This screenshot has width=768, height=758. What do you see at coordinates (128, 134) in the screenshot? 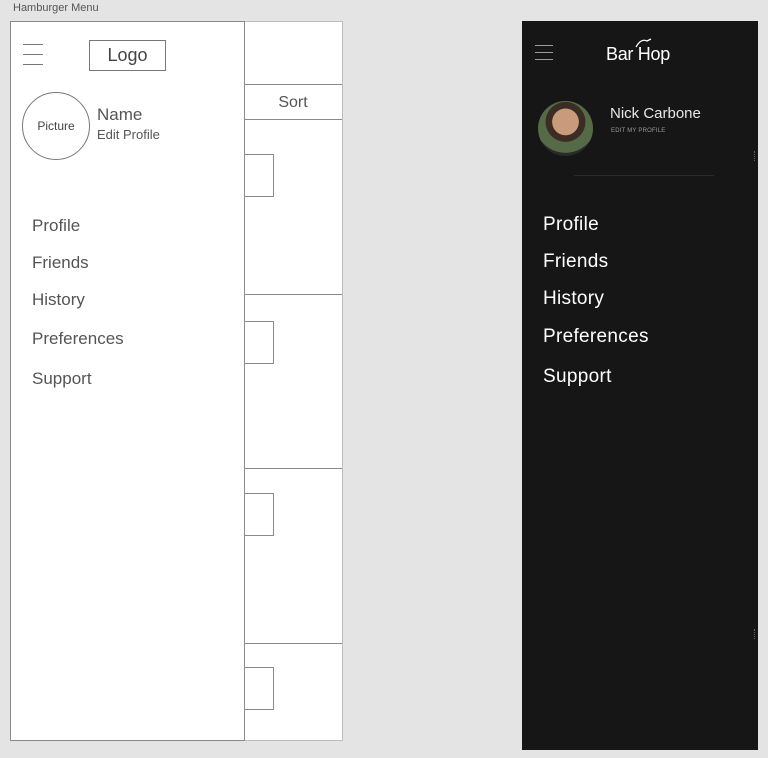
I see `edit-profile-link: Edit Profile` at bounding box center [128, 134].